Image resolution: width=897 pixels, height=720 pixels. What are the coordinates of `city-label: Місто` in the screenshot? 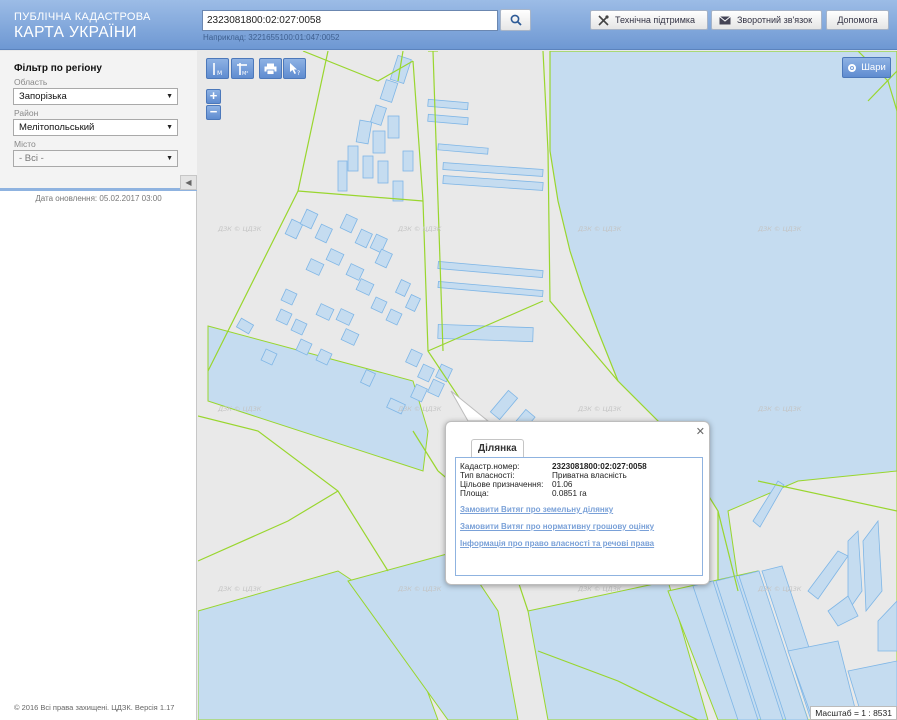 It's located at (25, 144).